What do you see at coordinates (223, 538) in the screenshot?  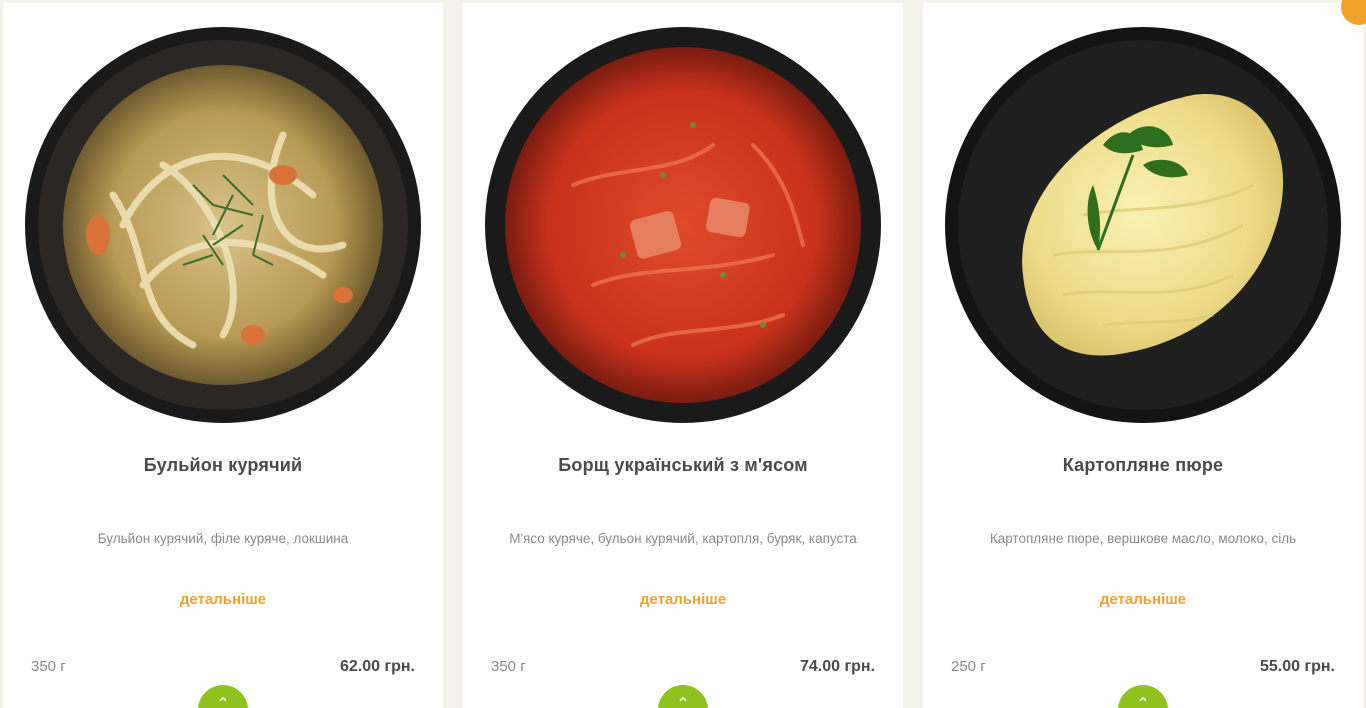 I see `product-ingredients: Бульйон курячий, філе куряче, локшина` at bounding box center [223, 538].